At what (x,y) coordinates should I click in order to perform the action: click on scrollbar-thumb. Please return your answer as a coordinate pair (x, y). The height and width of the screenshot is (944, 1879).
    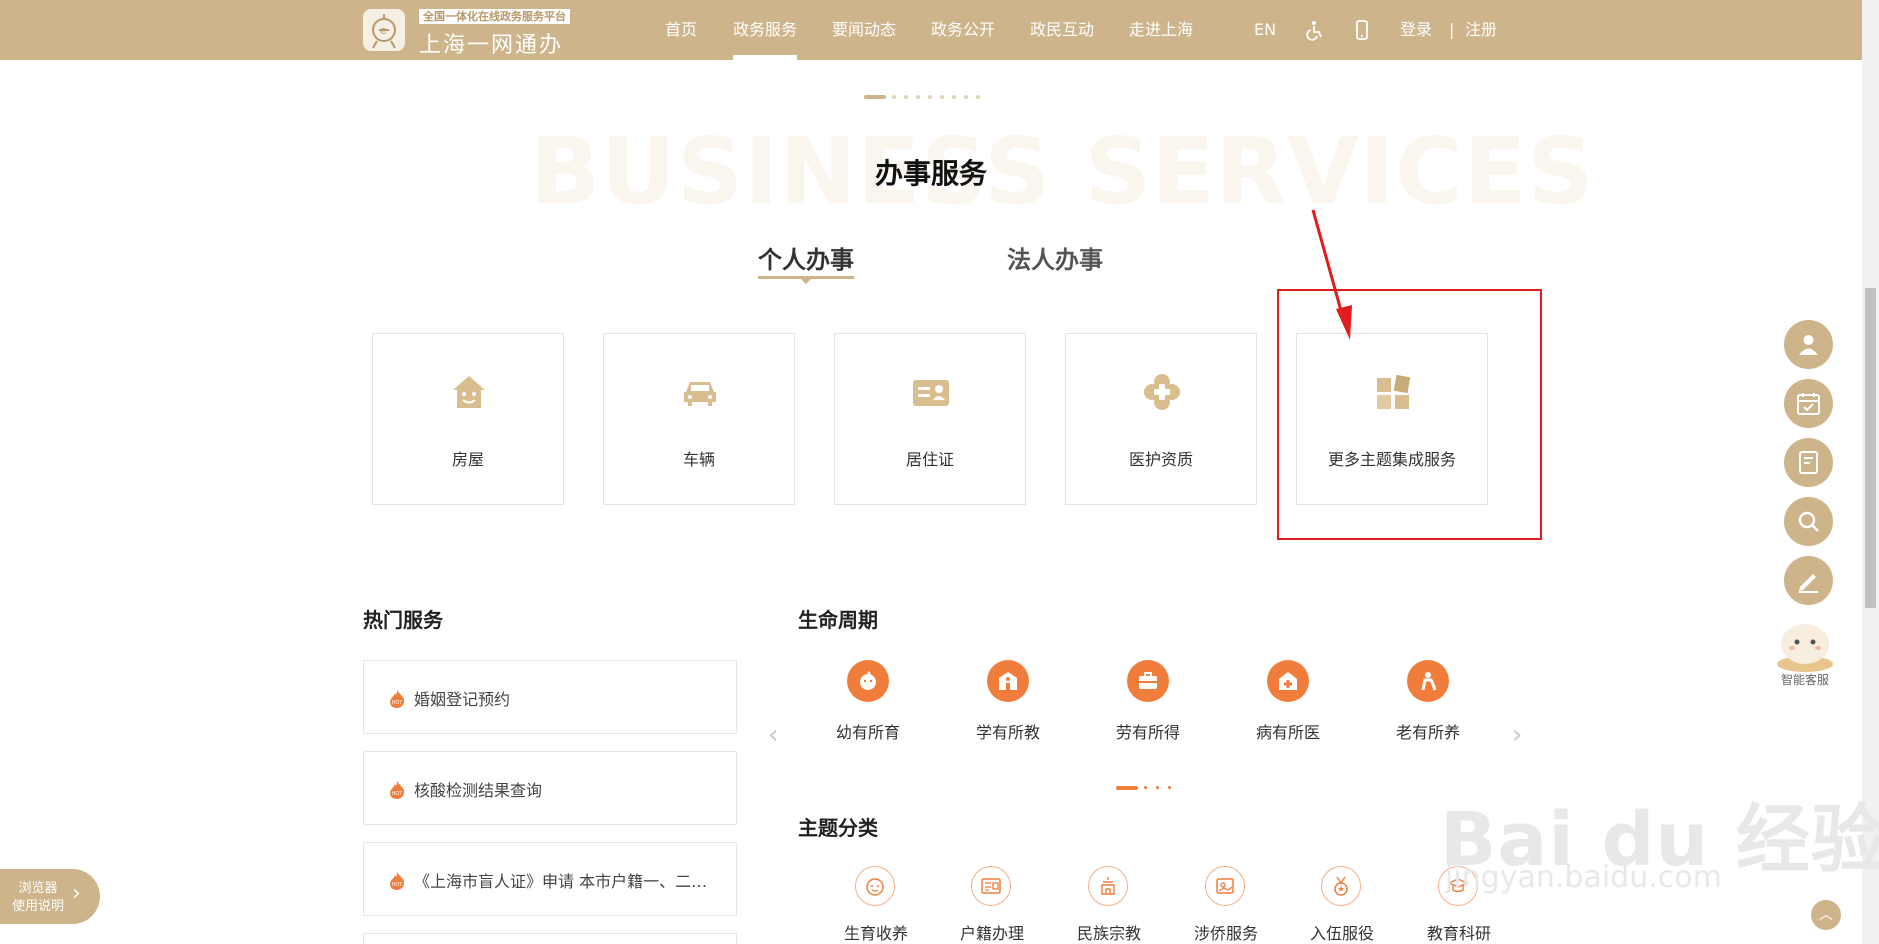
    Looking at the image, I should click on (1870, 448).